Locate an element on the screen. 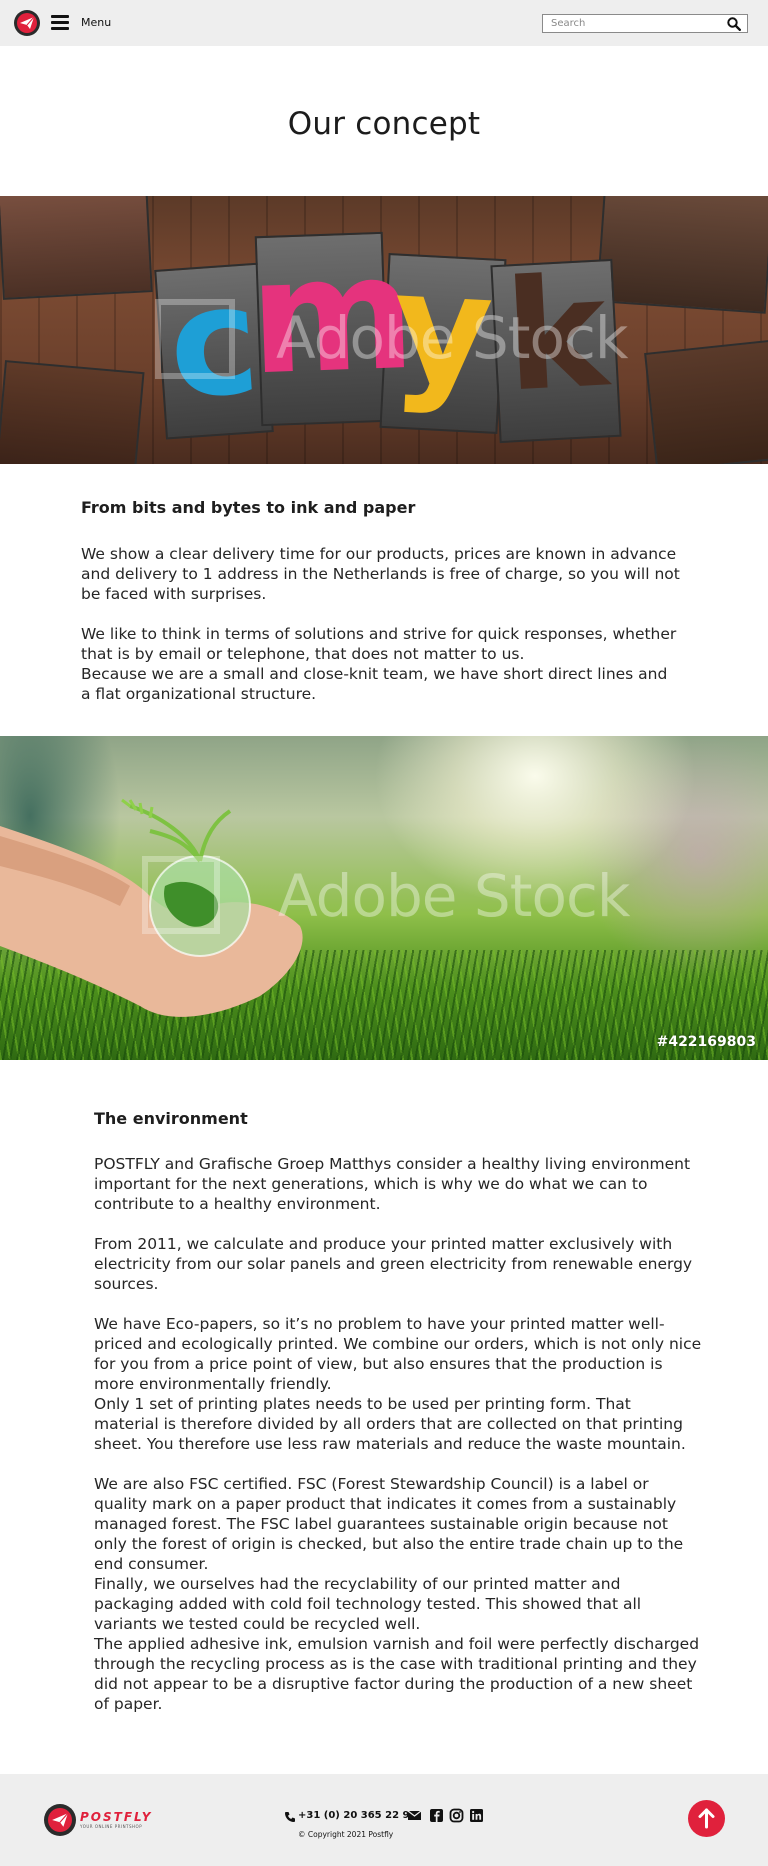 Image resolution: width=768 pixels, height=1866 pixels. search-icon is located at coordinates (734, 24).